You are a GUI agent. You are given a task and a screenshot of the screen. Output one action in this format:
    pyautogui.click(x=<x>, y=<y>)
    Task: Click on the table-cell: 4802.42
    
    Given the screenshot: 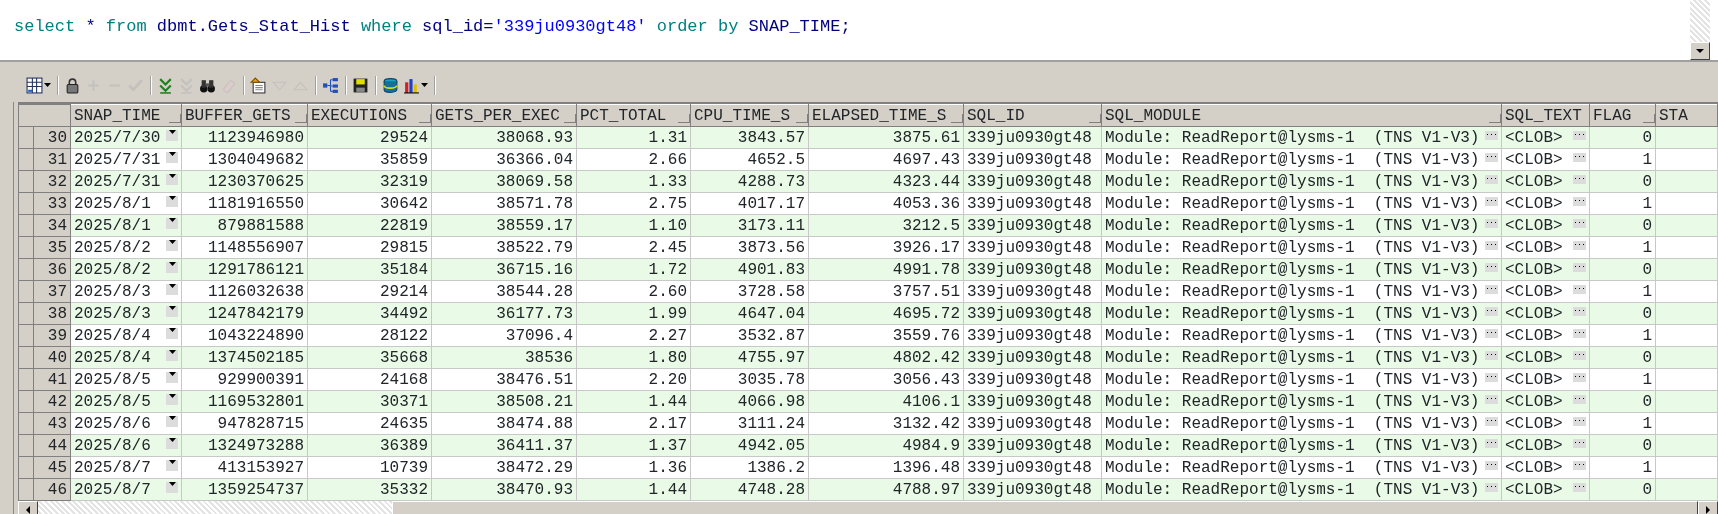 What is the action you would take?
    pyautogui.click(x=886, y=357)
    